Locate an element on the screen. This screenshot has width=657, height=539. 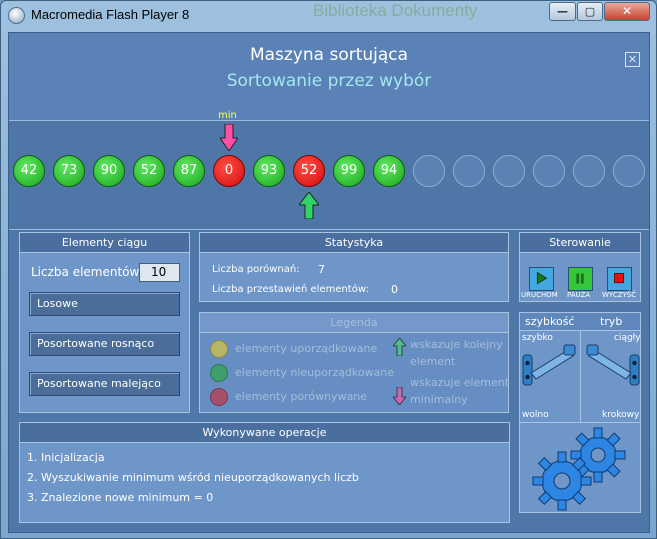
control-panel: Sterowanie URUCHOM PAUZA WYCZYŚĆ is located at coordinates (580, 267).